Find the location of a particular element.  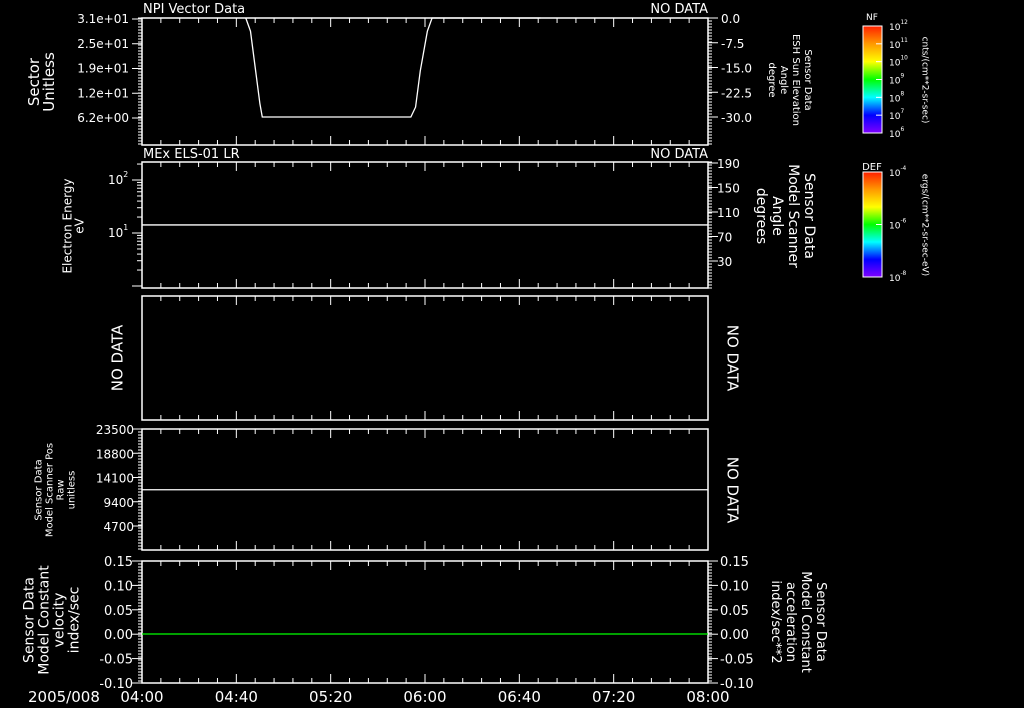

colorbar-tick-label: 1010 is located at coordinates (898, 61).